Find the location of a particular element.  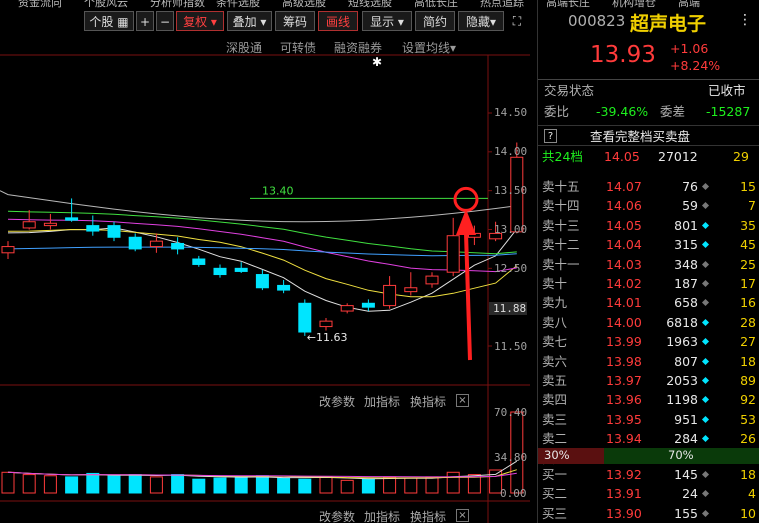

buy-order-count: 18 is located at coordinates (748, 474).